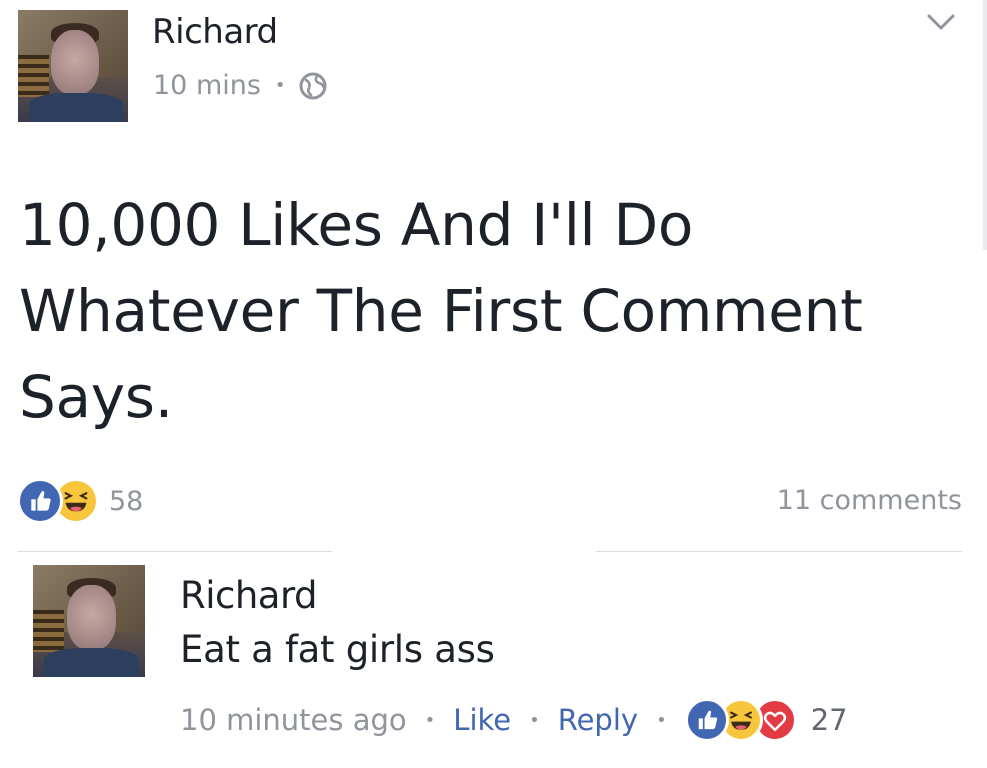 This screenshot has width=987, height=768. Describe the element at coordinates (126, 501) in the screenshot. I see `post-reaction-count: 58` at that location.